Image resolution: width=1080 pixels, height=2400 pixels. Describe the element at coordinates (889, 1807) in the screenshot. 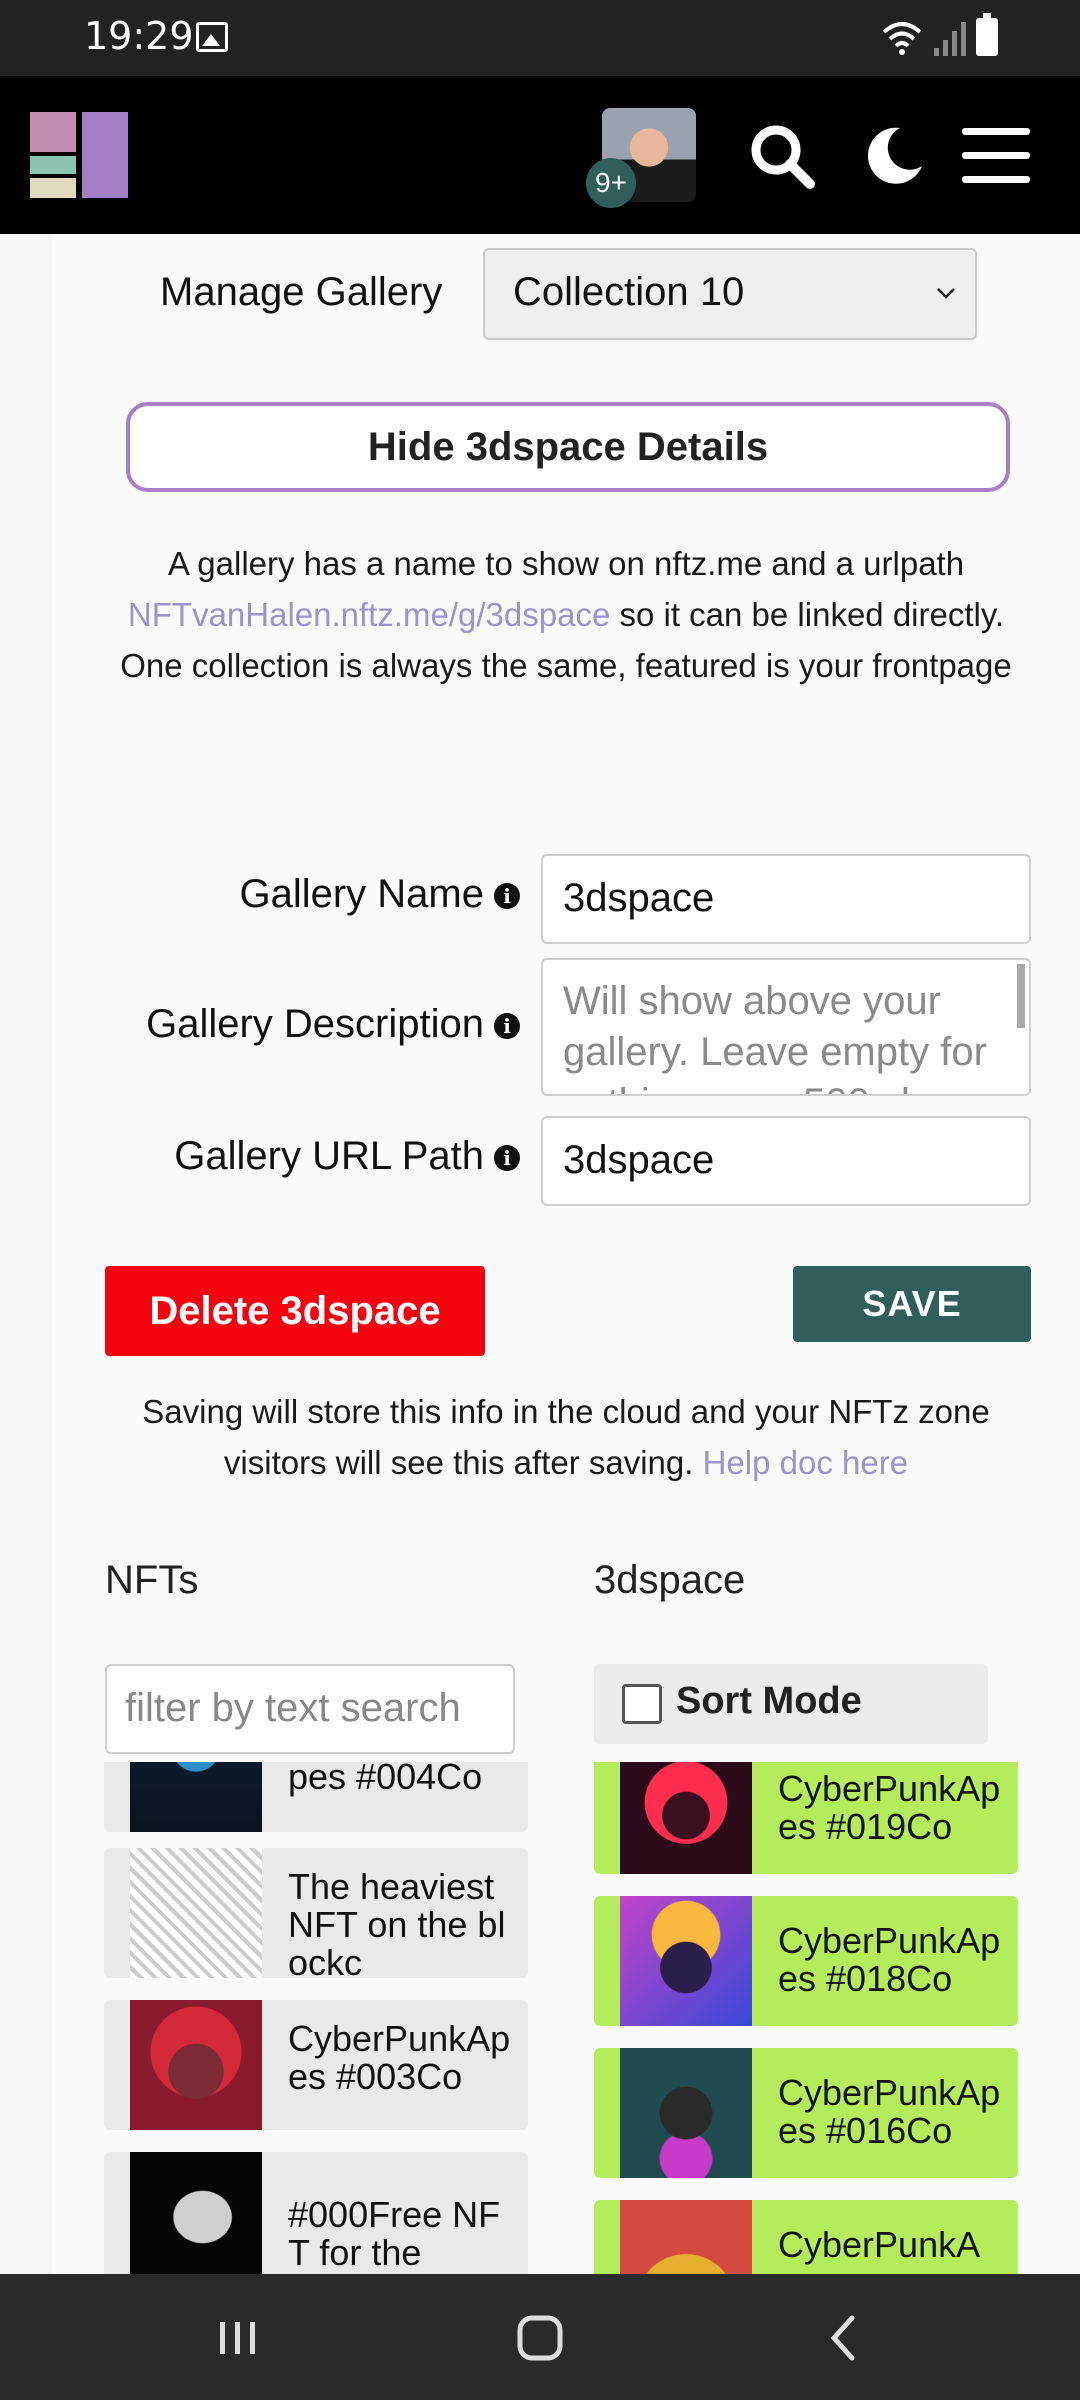

I see `nft-name: CyberPunkApes #019Co` at that location.